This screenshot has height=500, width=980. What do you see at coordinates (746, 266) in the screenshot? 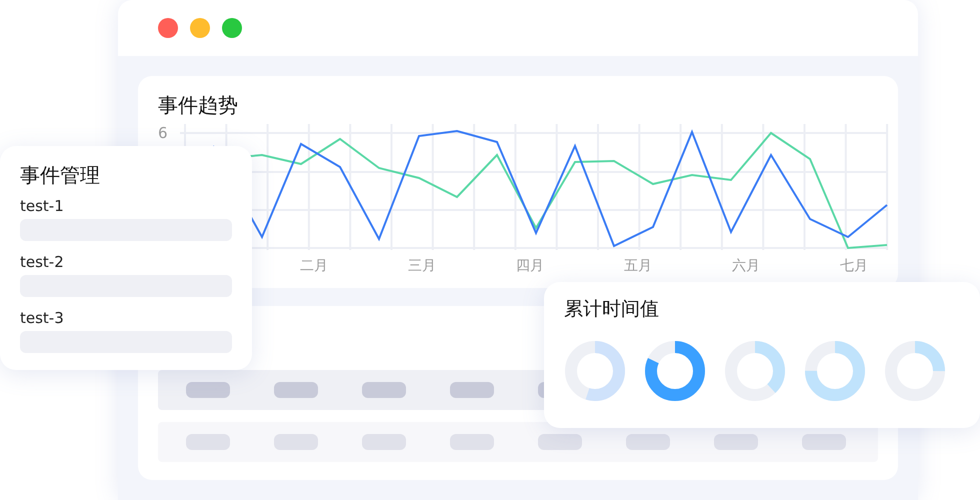
I see `axis-label: 六月` at bounding box center [746, 266].